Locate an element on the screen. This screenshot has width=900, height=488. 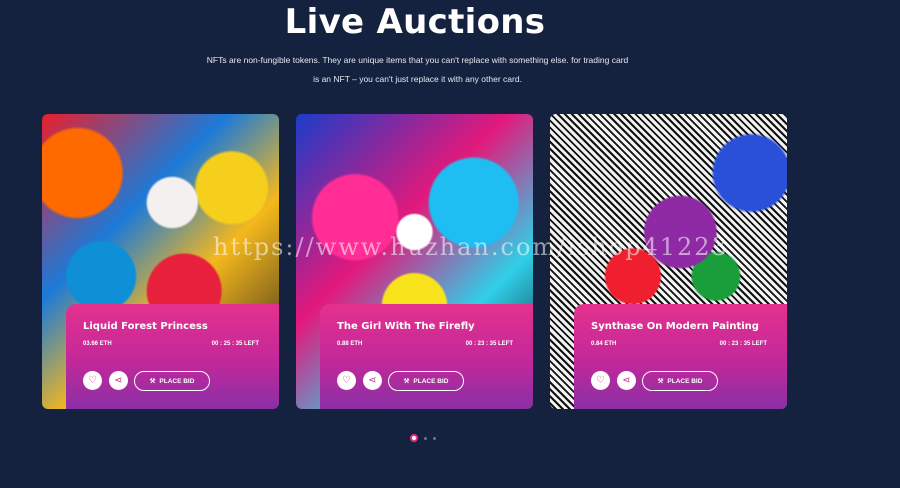
nft-name: Synthase On Modern Painting is located at coordinates (675, 326).